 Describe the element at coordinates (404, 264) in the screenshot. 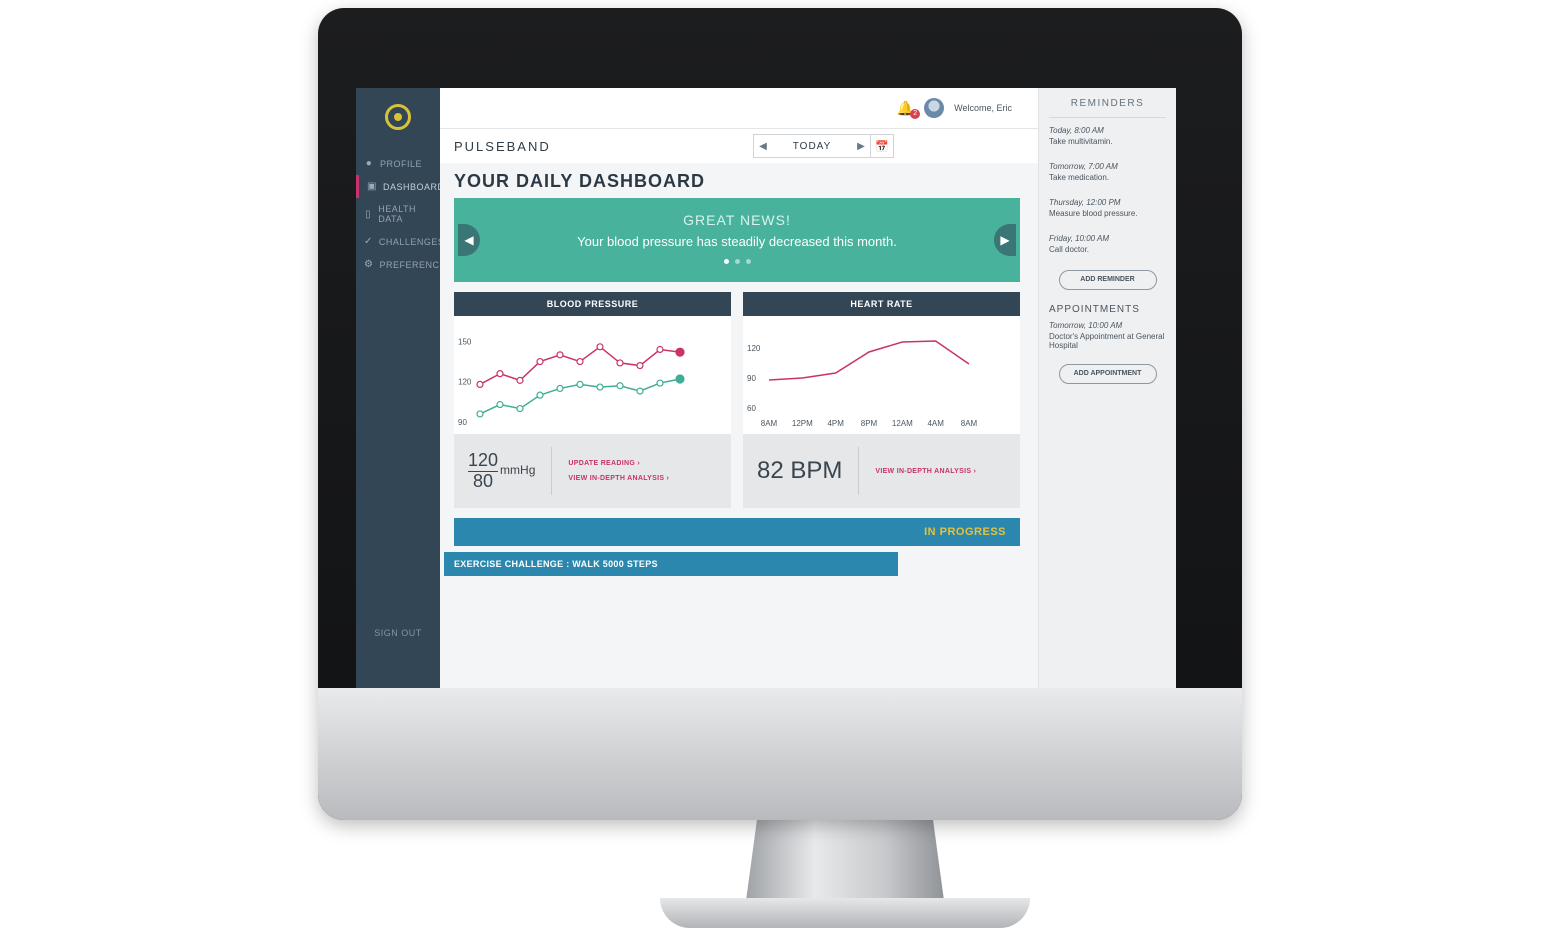

I see `sidebar-item-preferences: ⚙ PREFERENCES` at that location.